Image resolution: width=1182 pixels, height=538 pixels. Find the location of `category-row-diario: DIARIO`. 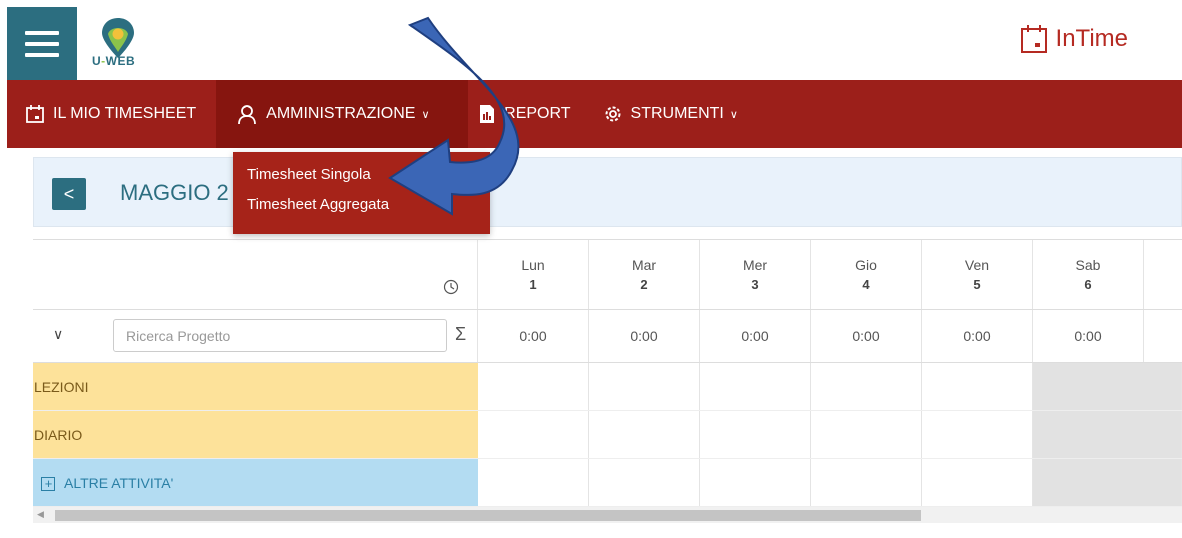

category-row-diario: DIARIO is located at coordinates (607, 435).